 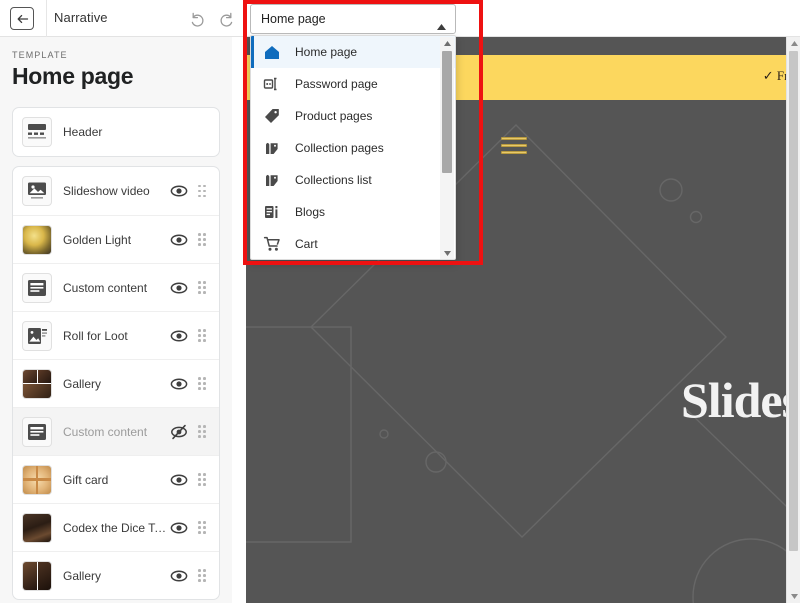 I want to click on page-option-label: Home page, so click(x=326, y=52).